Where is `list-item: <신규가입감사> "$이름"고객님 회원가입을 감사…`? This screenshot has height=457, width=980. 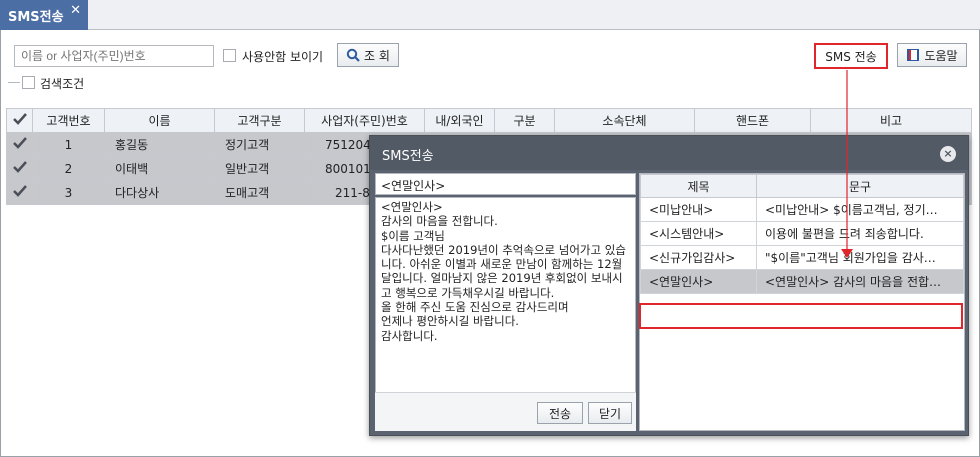 list-item: <신규가입감사> "$이름"고객님 회원가입을 감사… is located at coordinates (802, 257).